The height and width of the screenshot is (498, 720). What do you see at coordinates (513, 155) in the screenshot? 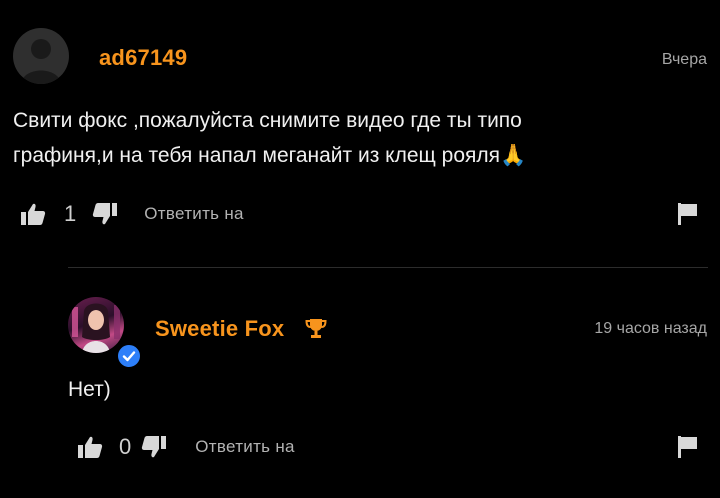
I see `pray-emoji: 🙏` at bounding box center [513, 155].